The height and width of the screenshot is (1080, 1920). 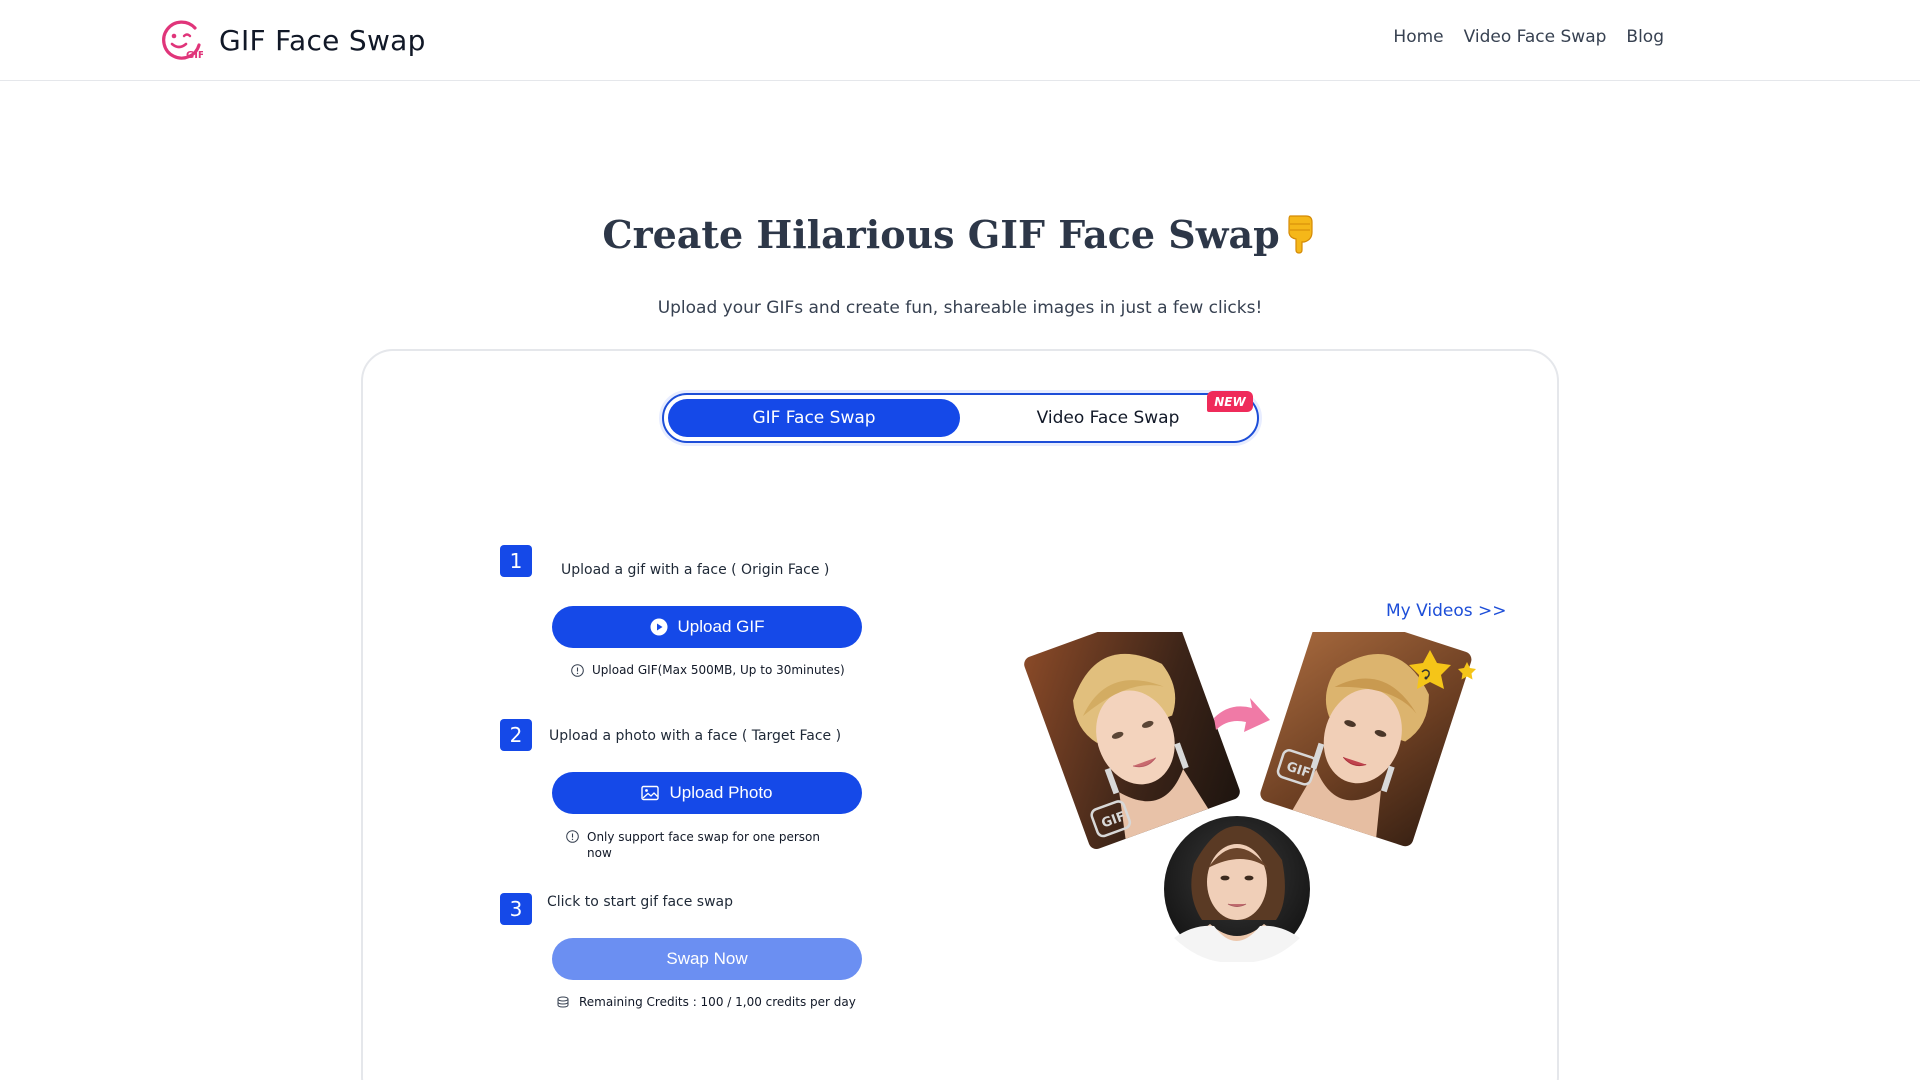 I want to click on step-number-1: 1, so click(x=516, y=561).